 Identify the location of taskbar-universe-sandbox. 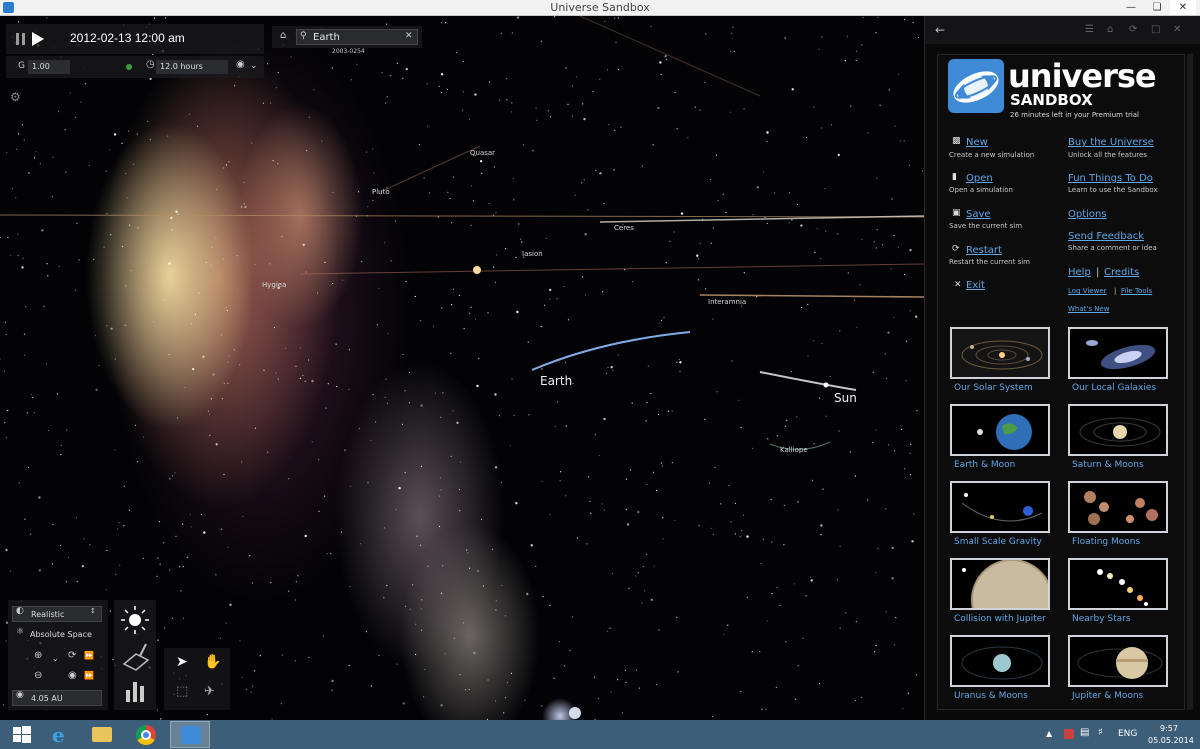
(190, 734).